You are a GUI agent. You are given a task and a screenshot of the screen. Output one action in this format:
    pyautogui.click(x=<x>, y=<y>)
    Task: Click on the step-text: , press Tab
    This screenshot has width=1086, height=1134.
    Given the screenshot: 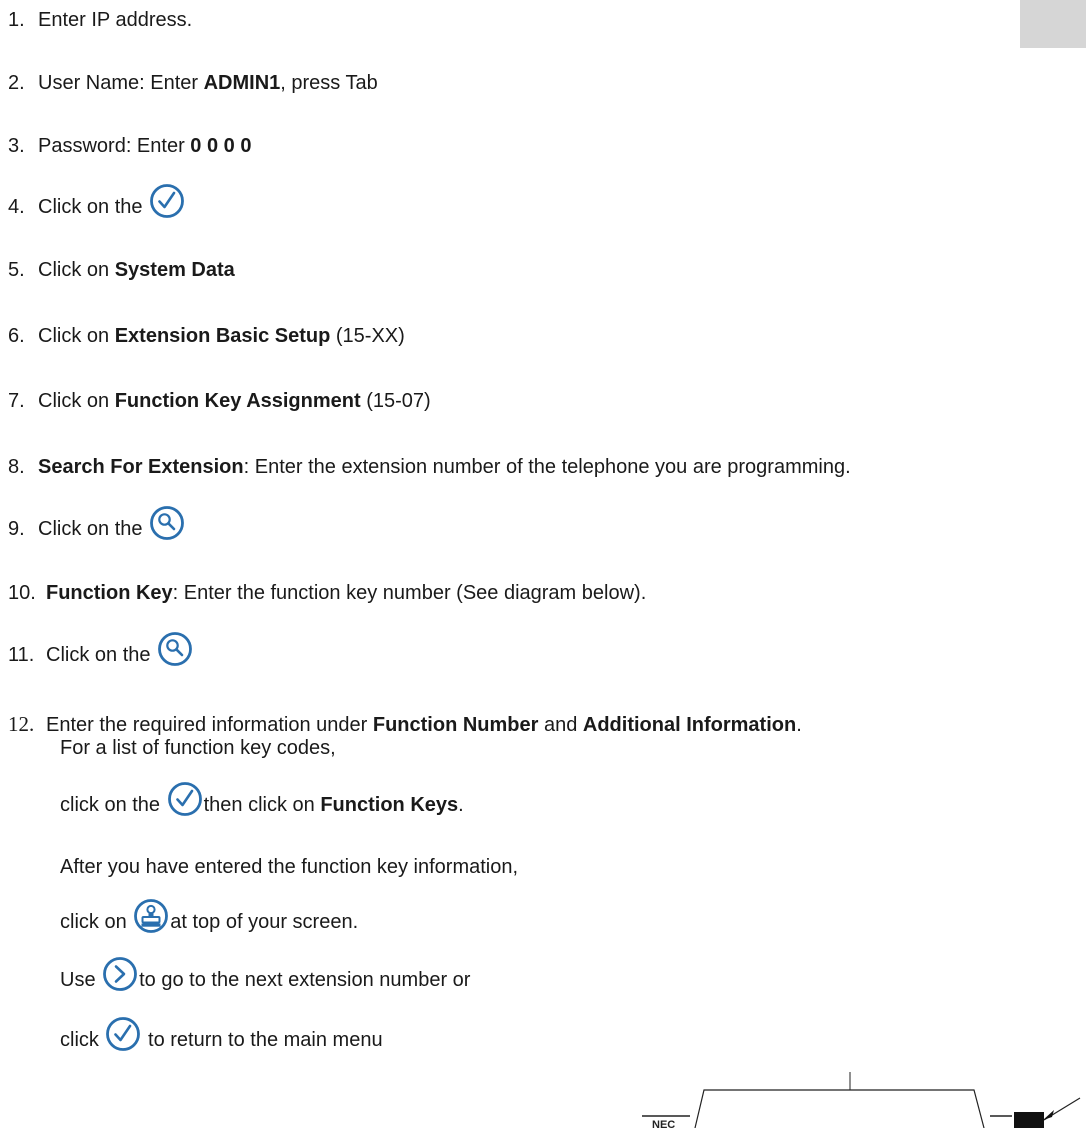 What is the action you would take?
    pyautogui.click(x=329, y=83)
    